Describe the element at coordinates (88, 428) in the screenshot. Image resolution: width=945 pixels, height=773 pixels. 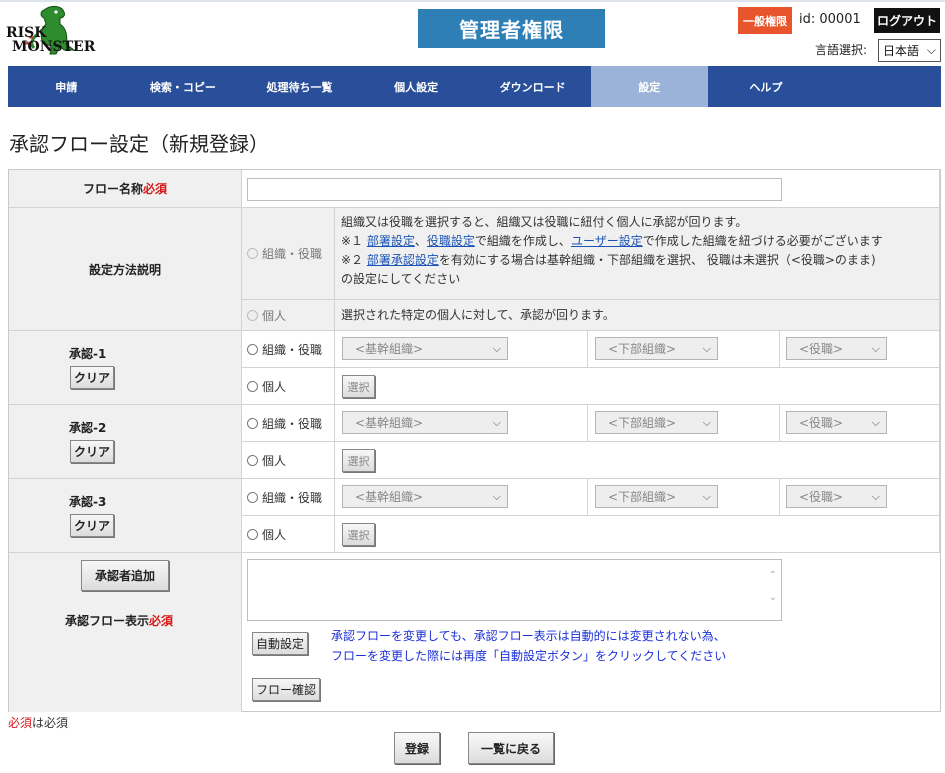
I see `approval-2-label: 承認-2` at that location.